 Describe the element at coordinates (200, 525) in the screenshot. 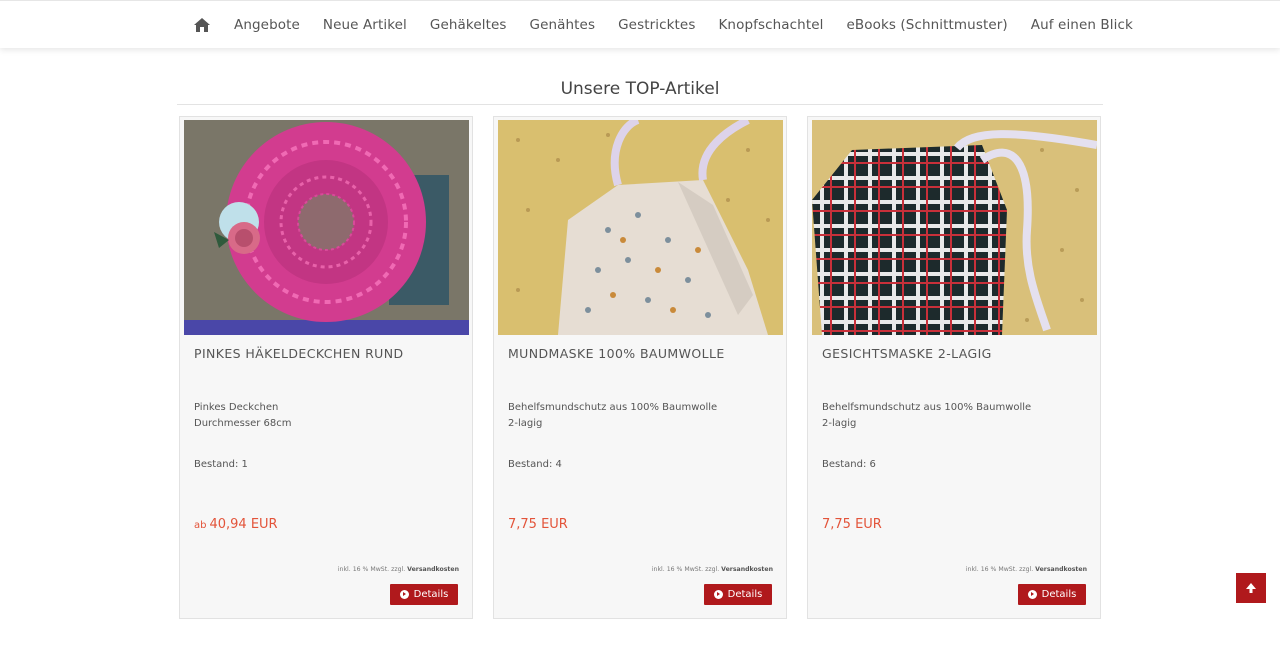

I see `price-prefix: ab` at that location.